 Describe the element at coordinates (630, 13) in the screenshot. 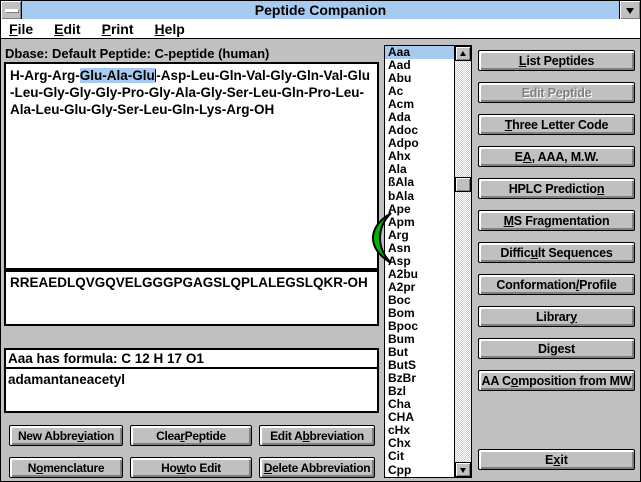

I see `minimize-arrow-icon` at that location.